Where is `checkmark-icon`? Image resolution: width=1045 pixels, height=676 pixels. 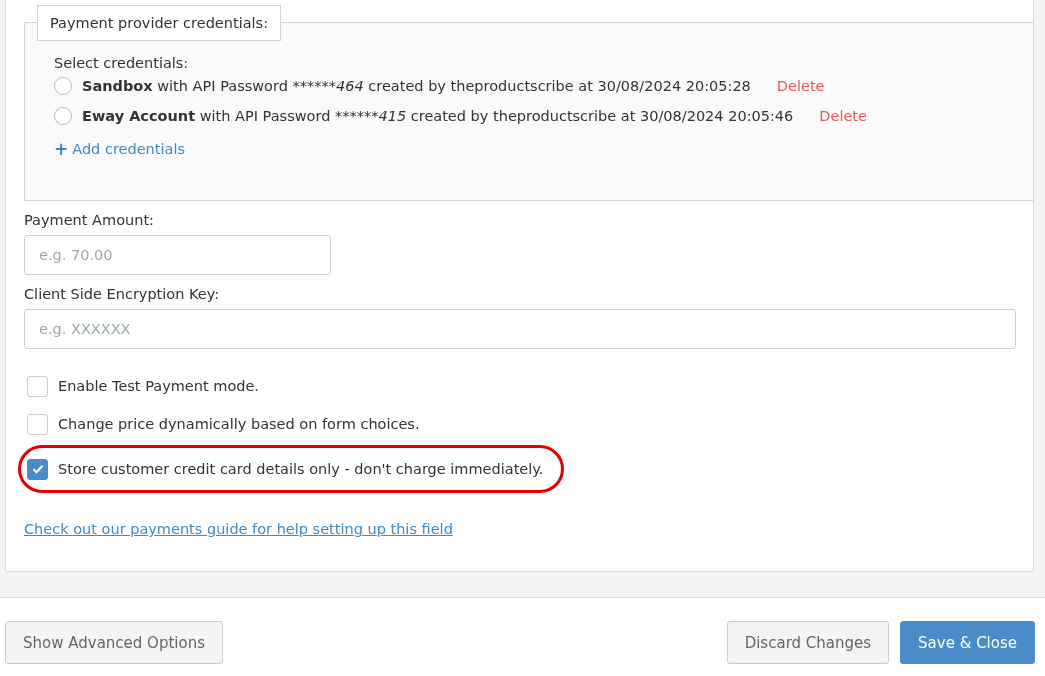 checkmark-icon is located at coordinates (37, 469).